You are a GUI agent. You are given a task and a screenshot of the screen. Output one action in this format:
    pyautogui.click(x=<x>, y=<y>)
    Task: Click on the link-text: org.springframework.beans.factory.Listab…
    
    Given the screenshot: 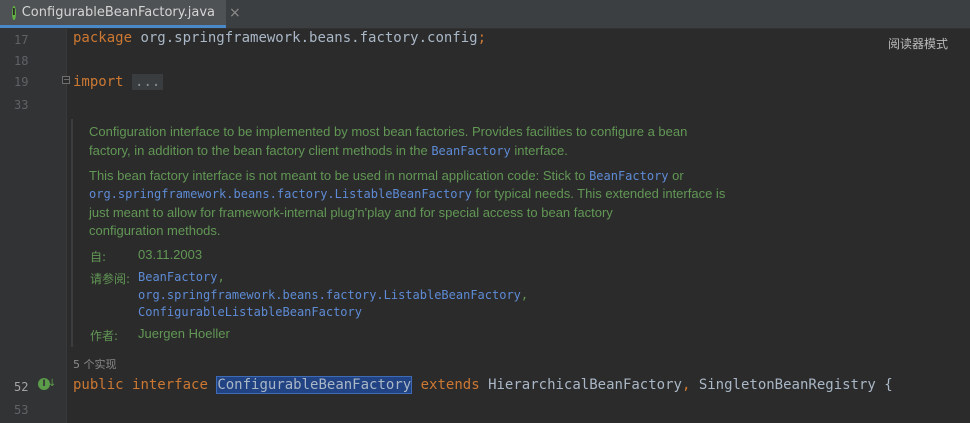 What is the action you would take?
    pyautogui.click(x=329, y=295)
    